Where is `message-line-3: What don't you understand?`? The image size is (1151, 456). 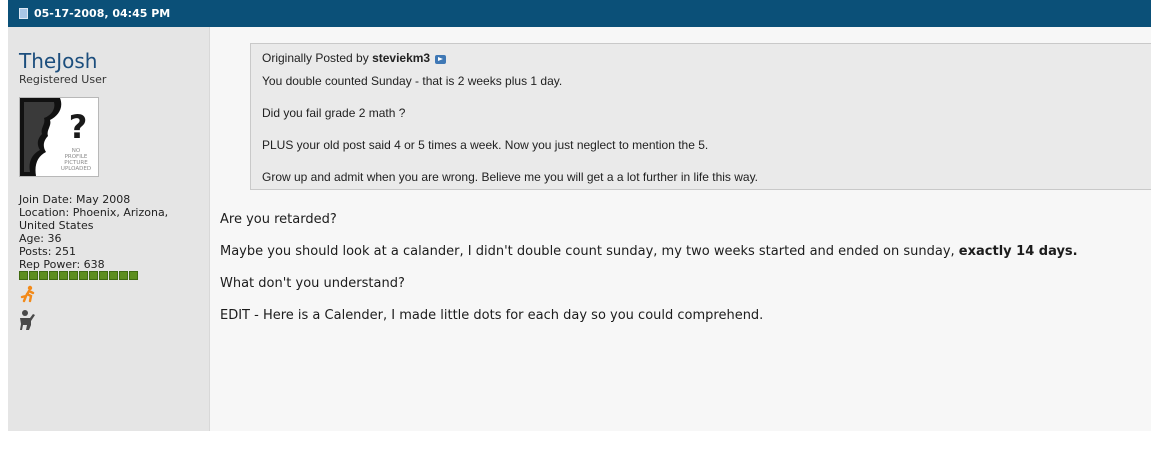 message-line-3: What don't you understand? is located at coordinates (312, 283).